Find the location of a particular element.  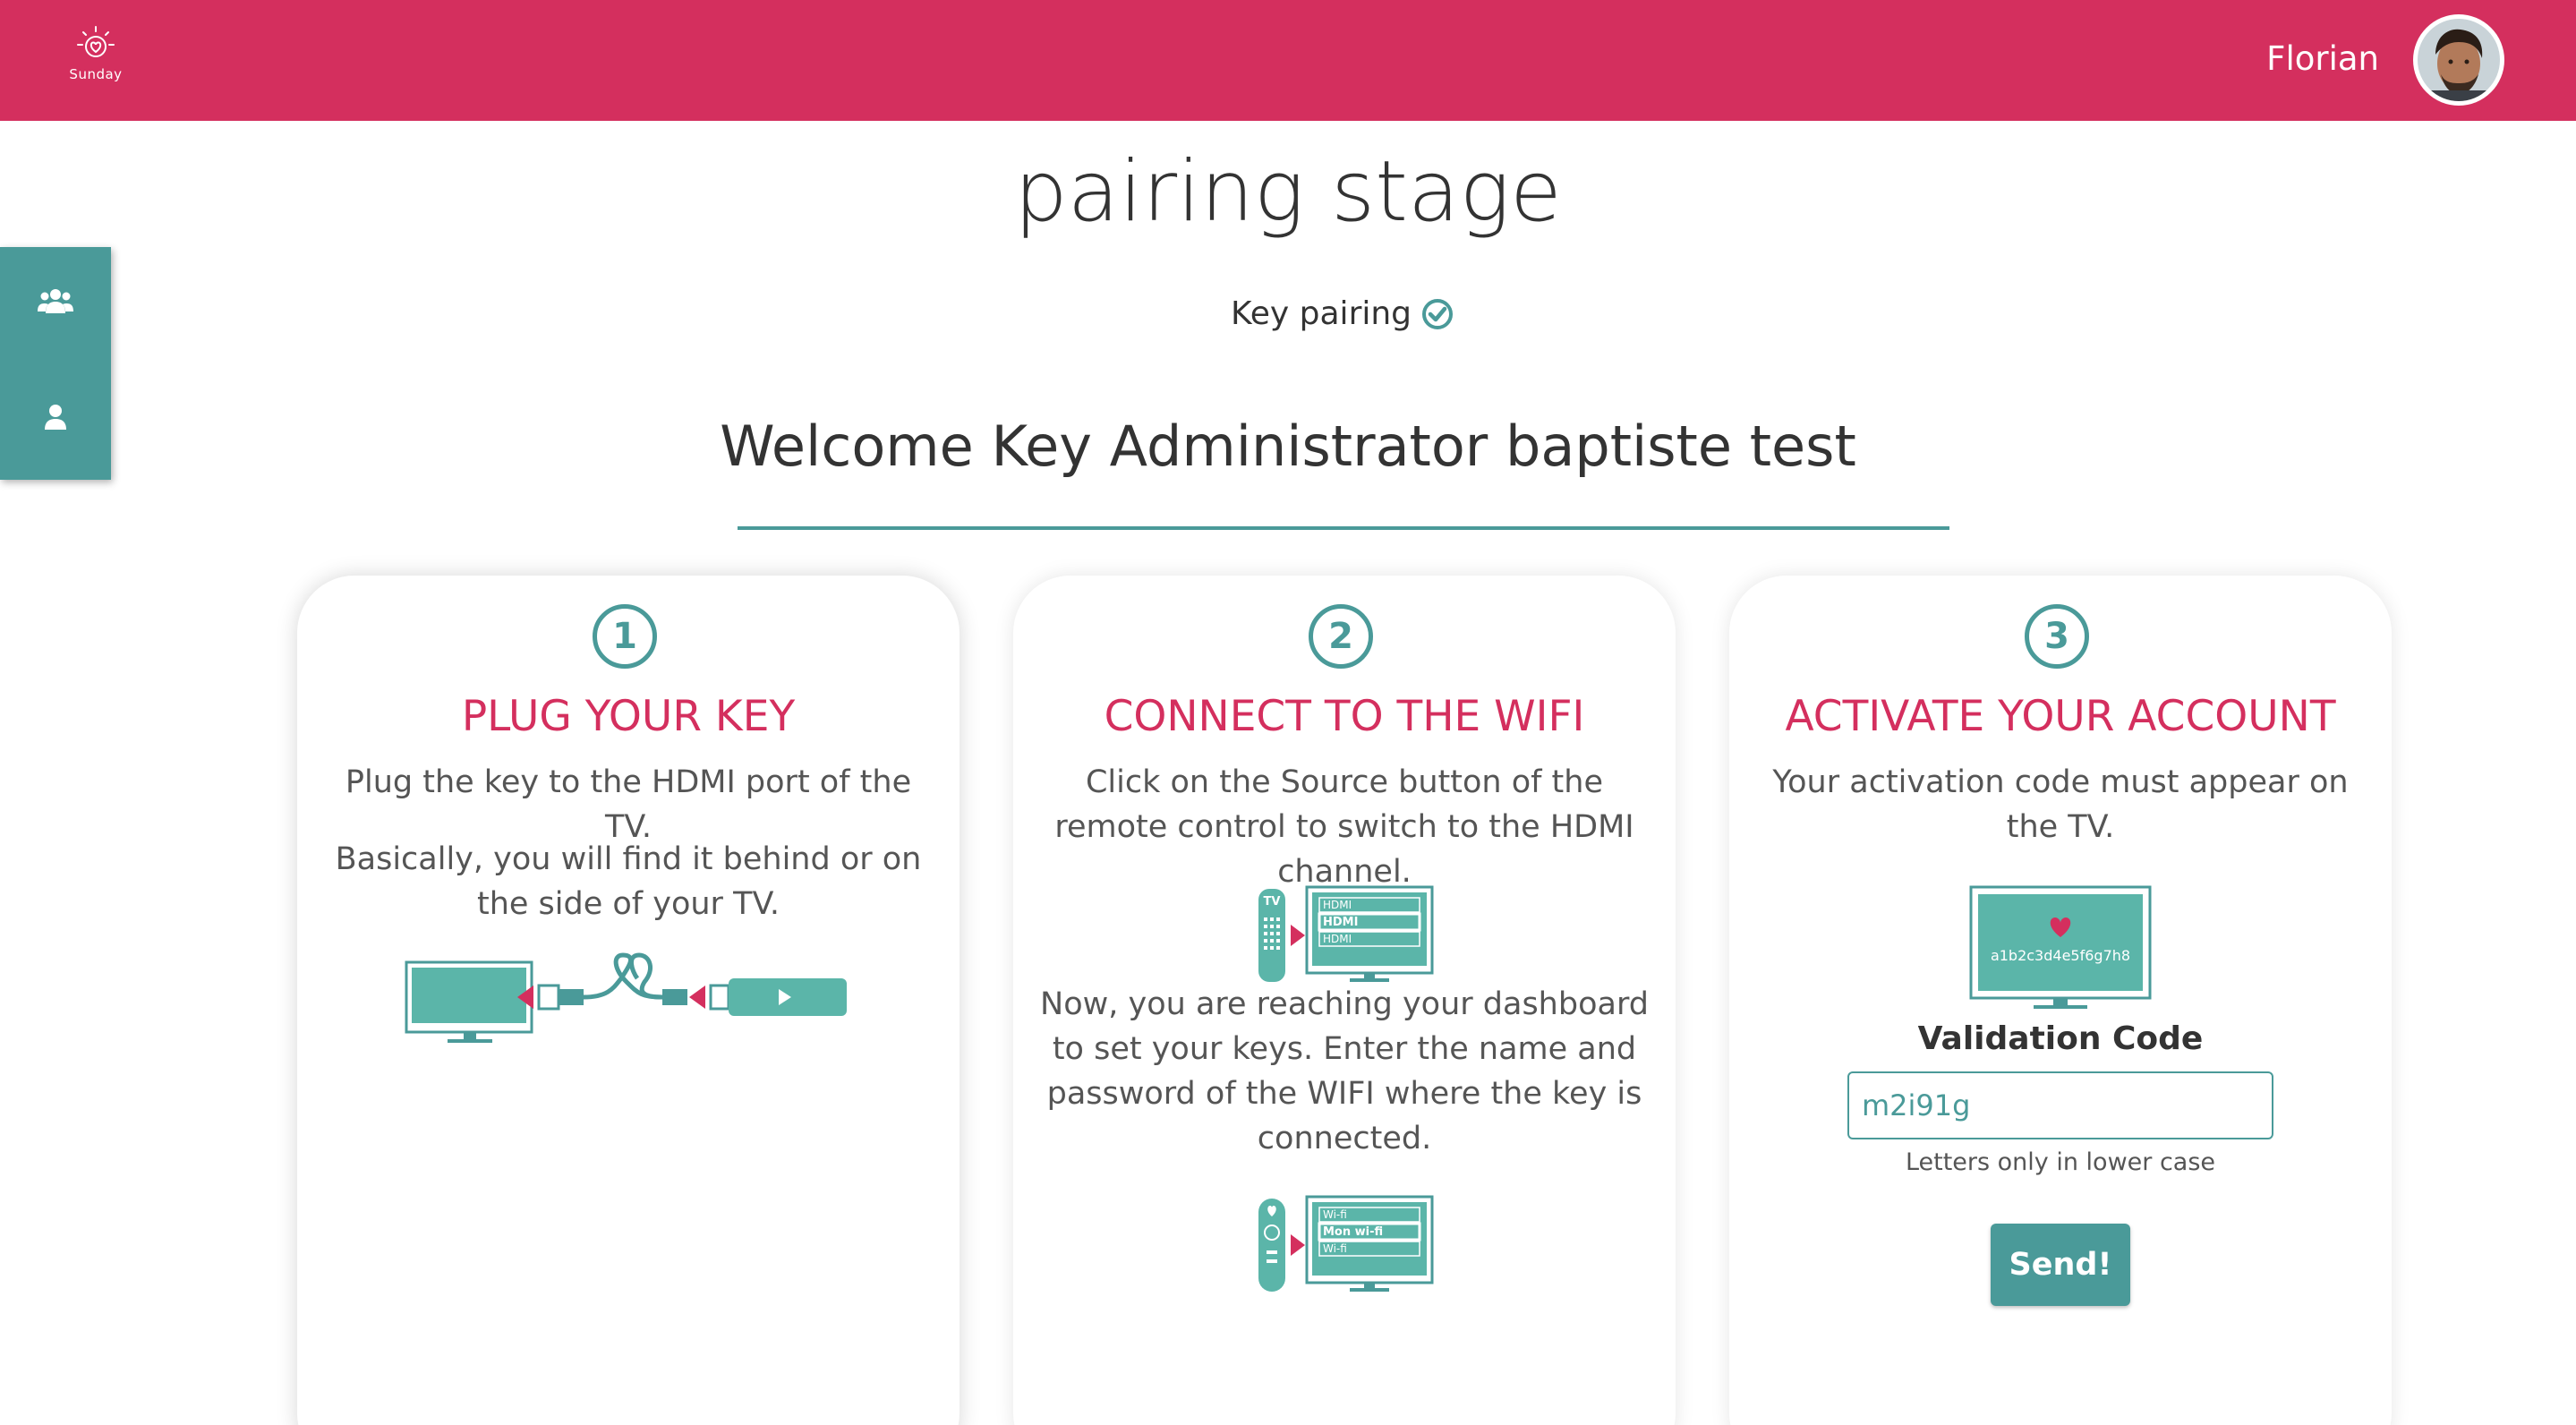

tv-activation-code-illustration: a1b2c3d4e5f6g7h8 is located at coordinates (2060, 947).